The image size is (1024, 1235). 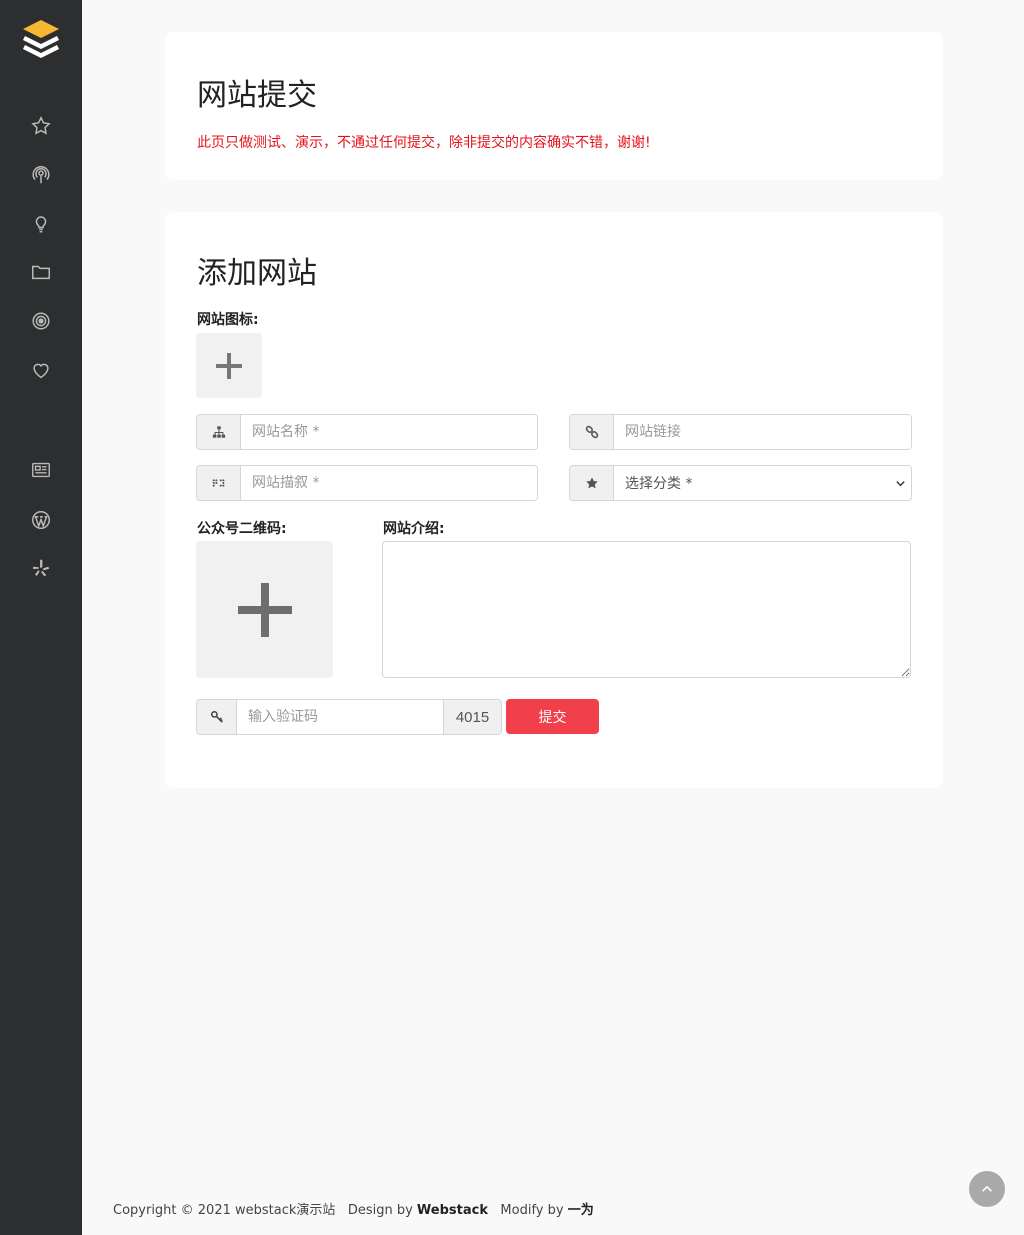 I want to click on link-icon, so click(x=592, y=432).